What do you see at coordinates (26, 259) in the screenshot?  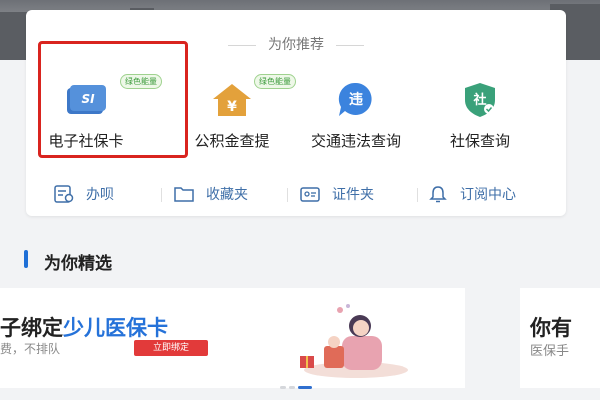 I see `section-accent-bar` at bounding box center [26, 259].